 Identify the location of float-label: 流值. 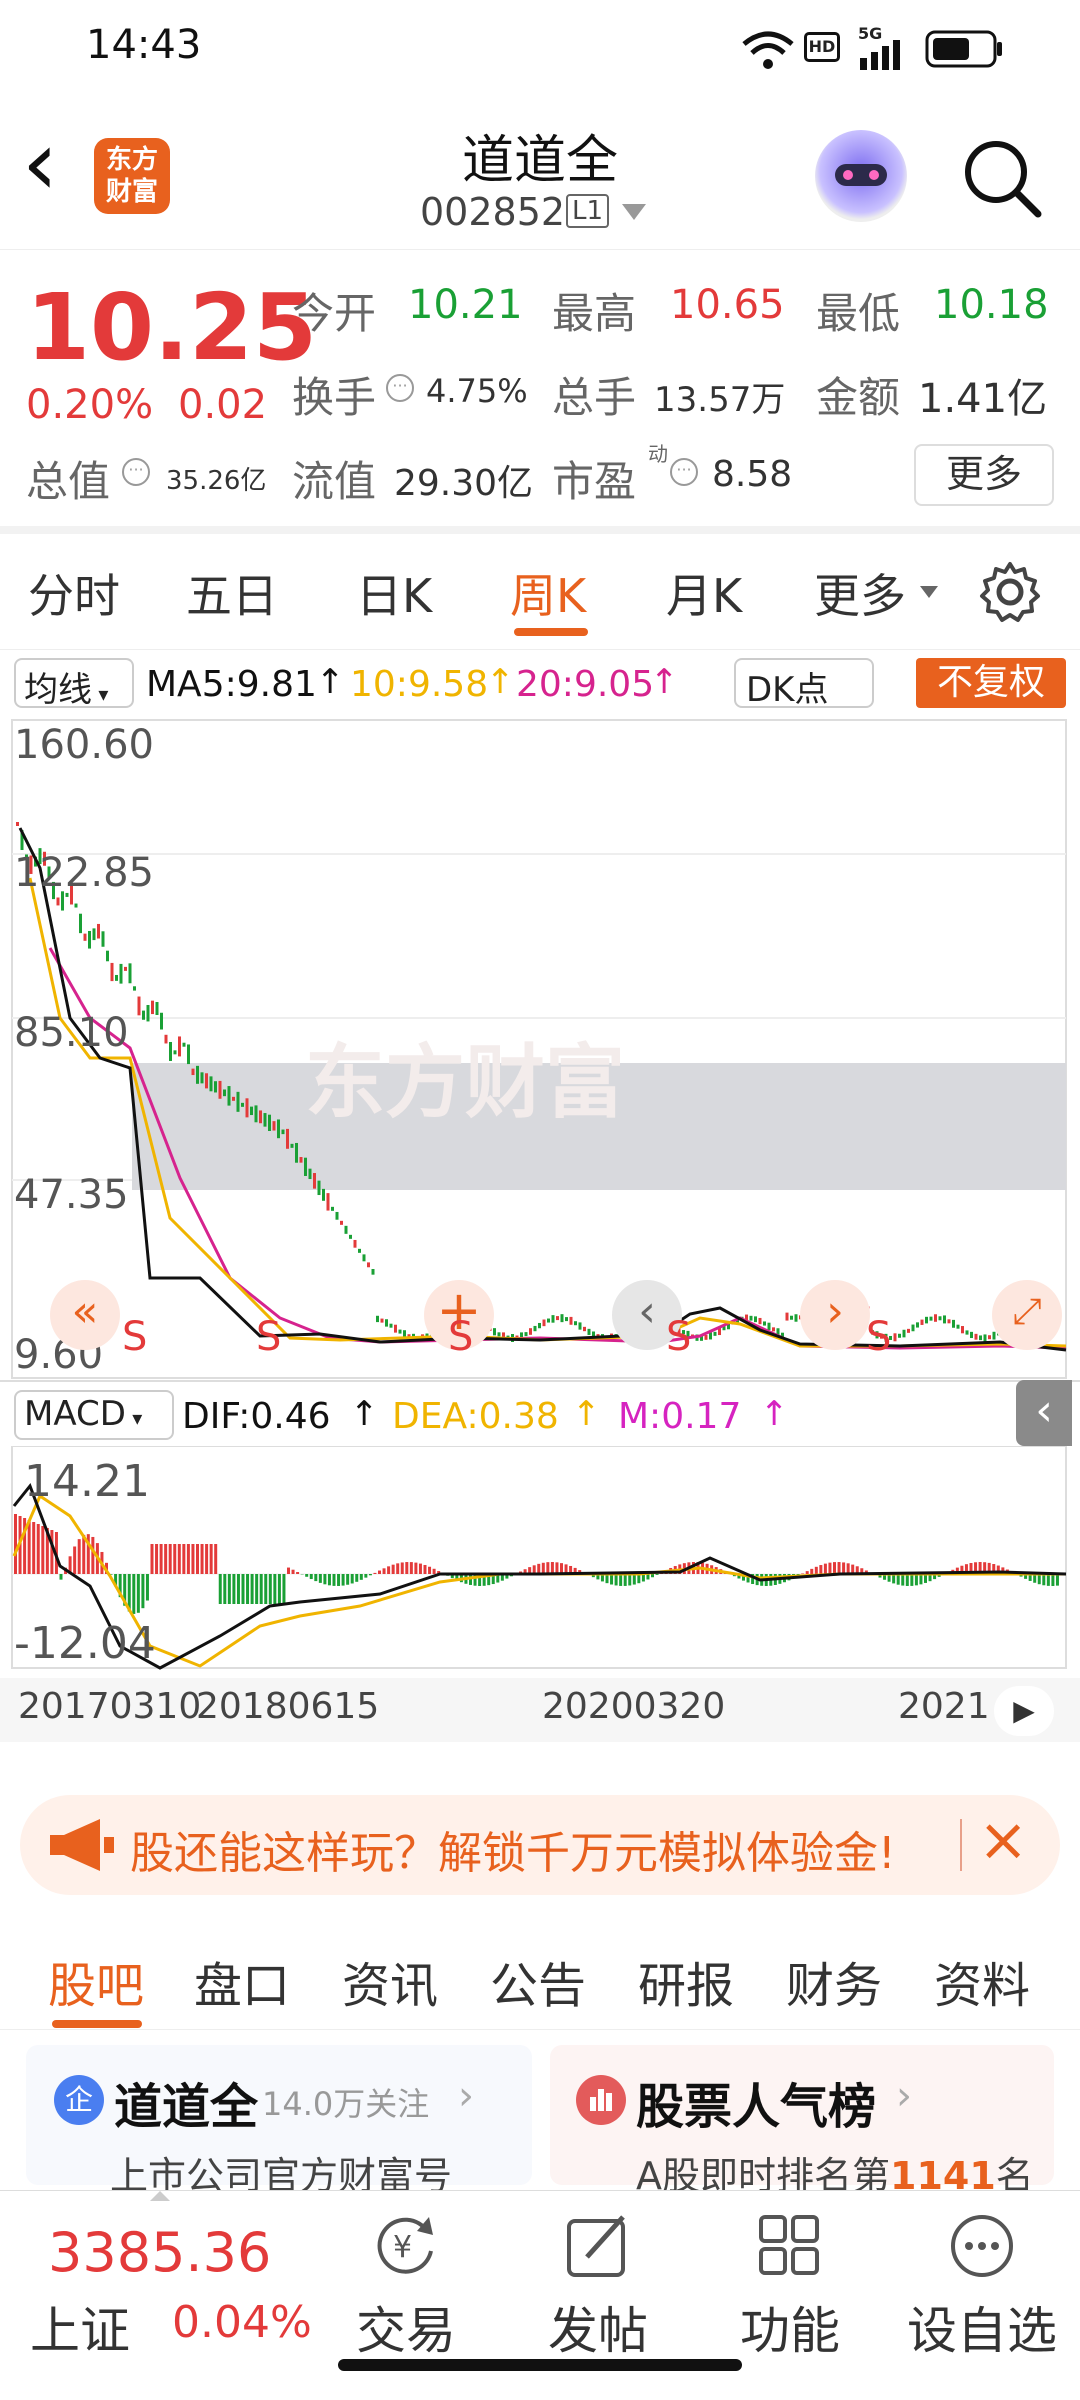
(334, 481).